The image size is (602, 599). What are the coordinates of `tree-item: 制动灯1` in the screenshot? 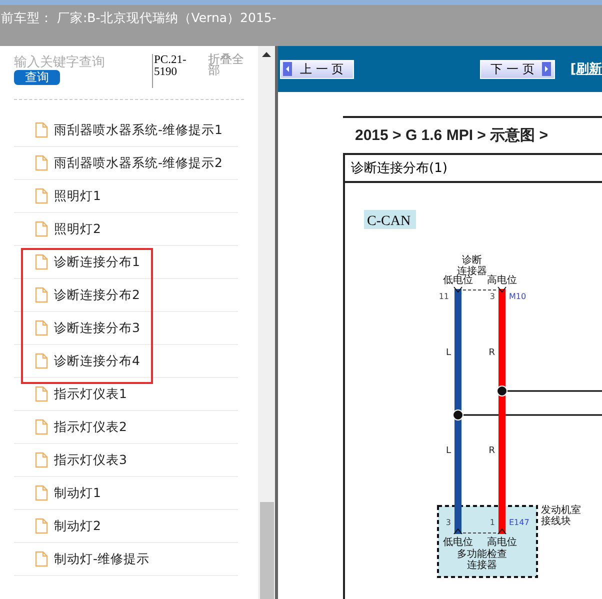 It's located at (126, 493).